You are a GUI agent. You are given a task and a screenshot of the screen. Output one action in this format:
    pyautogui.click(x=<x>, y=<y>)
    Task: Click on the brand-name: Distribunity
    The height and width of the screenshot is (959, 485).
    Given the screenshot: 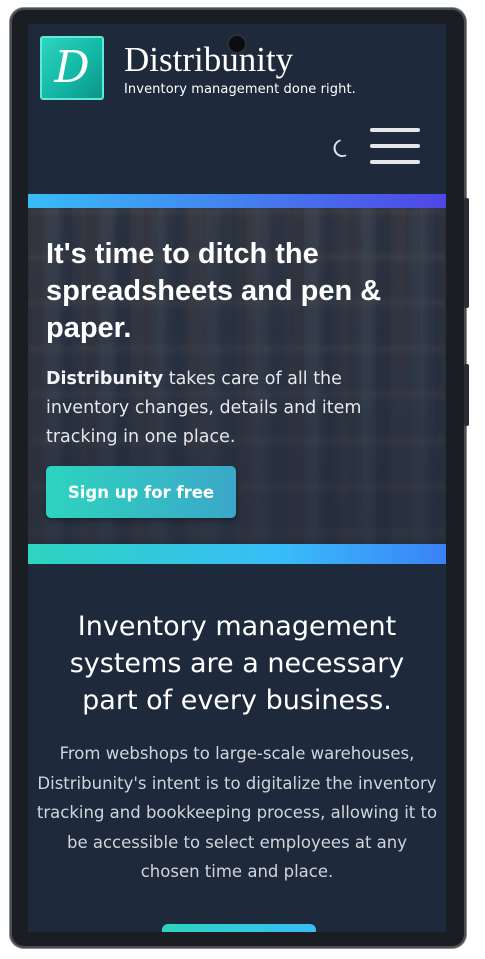 What is the action you would take?
    pyautogui.click(x=208, y=60)
    